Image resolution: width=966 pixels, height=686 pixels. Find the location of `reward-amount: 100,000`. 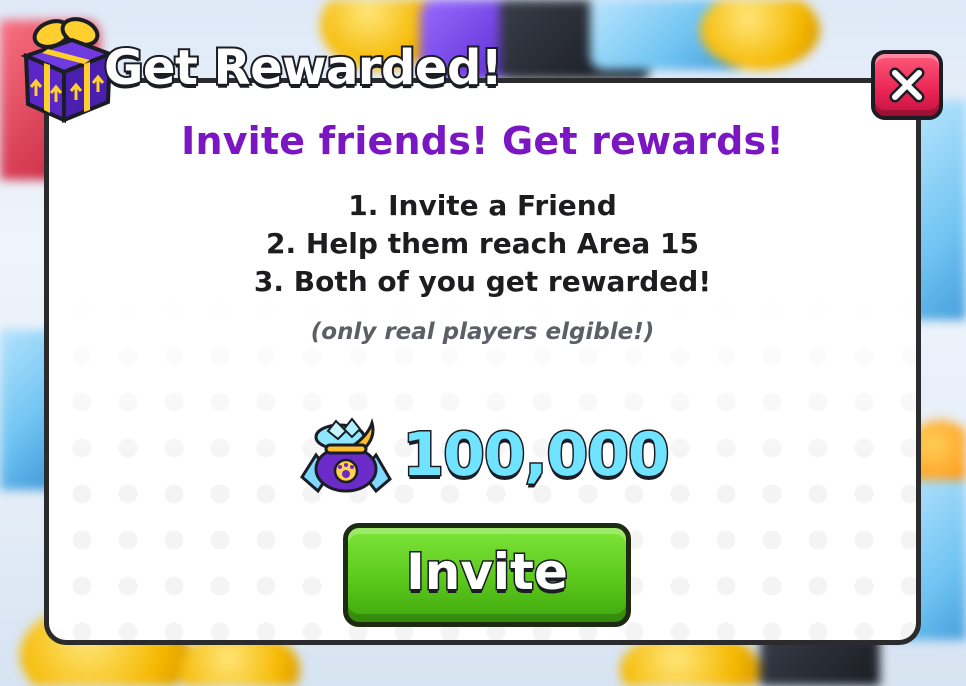

reward-amount: 100,000 is located at coordinates (536, 455).